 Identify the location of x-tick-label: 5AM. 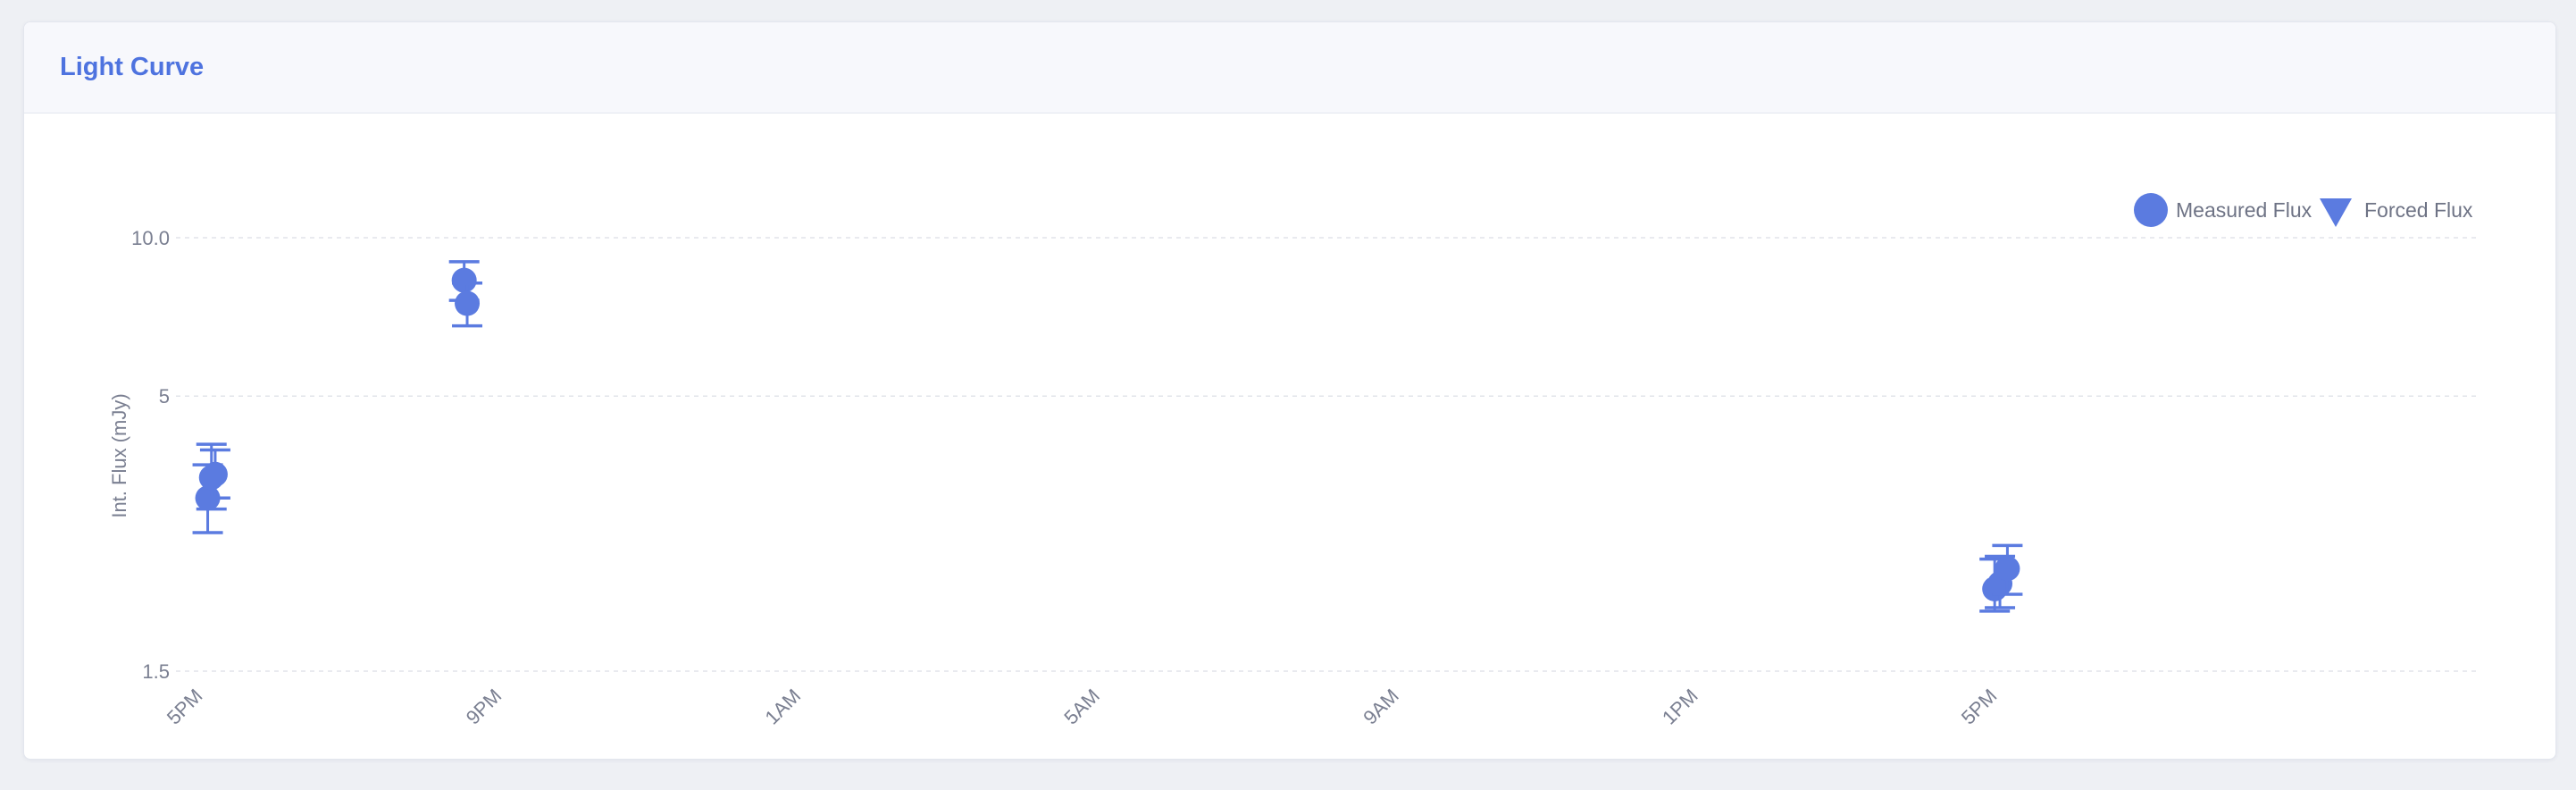
(1082, 707).